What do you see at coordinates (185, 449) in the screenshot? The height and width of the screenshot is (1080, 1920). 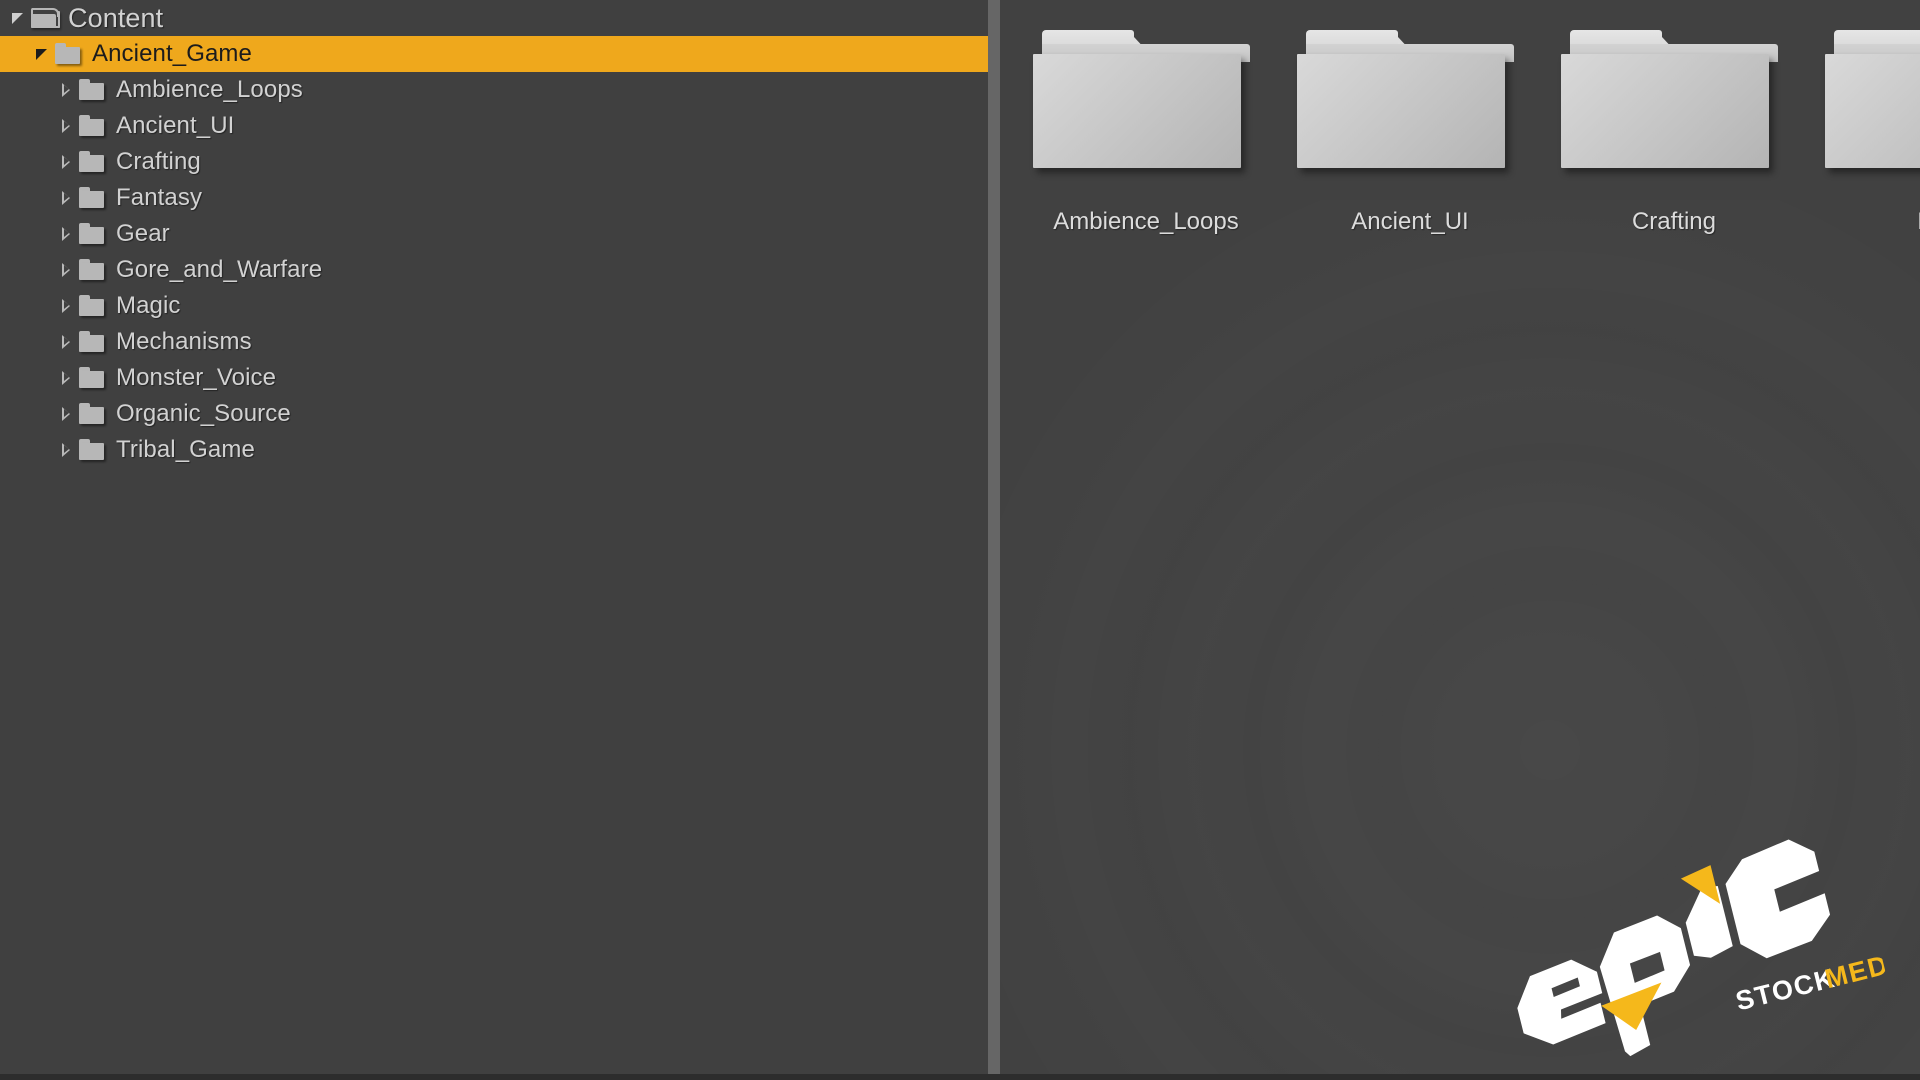 I see `tree-item-label: Tribal_Game` at bounding box center [185, 449].